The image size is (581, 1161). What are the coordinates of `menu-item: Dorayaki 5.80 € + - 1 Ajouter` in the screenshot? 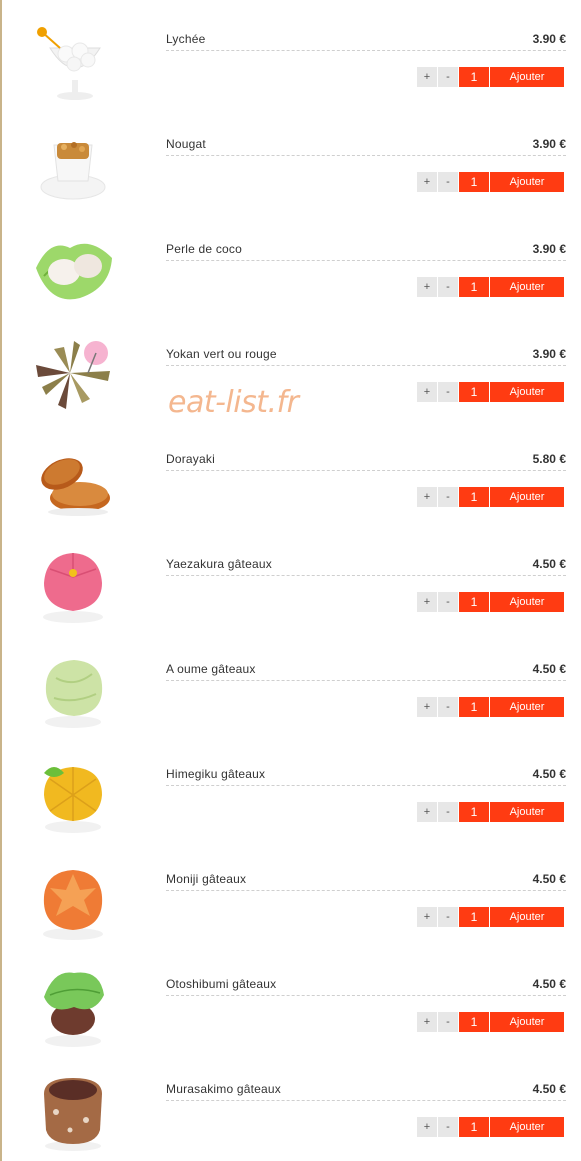 It's located at (290, 472).